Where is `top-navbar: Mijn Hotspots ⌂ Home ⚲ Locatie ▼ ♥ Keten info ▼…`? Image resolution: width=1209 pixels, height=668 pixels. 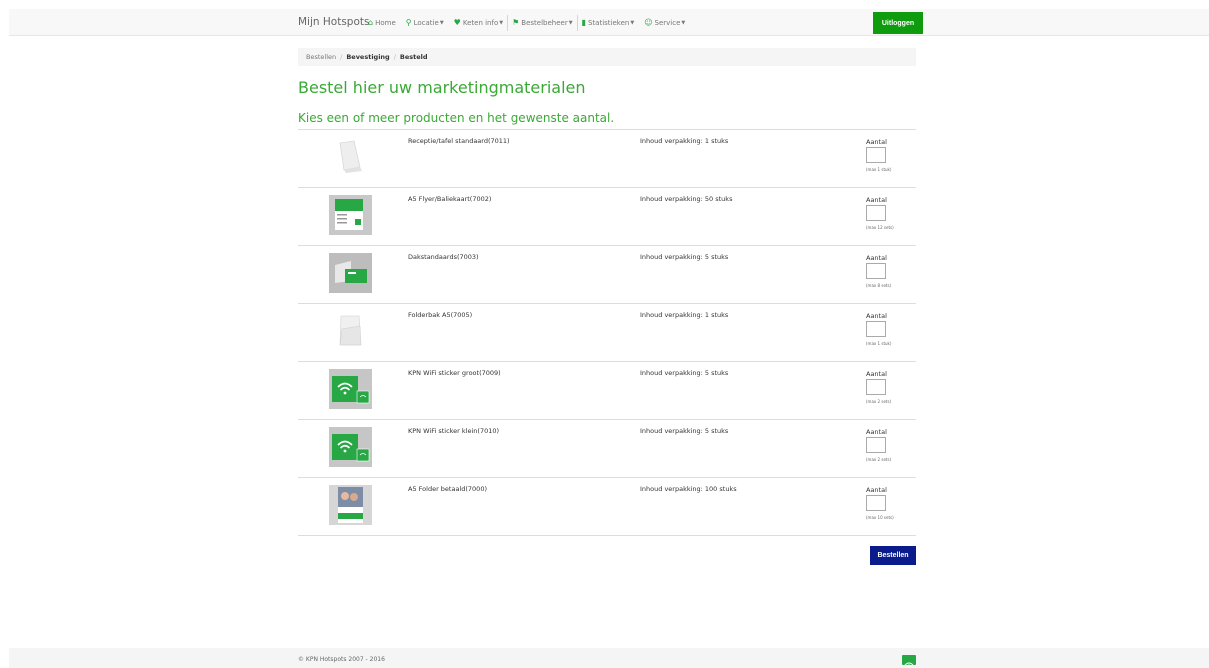
top-navbar: Mijn Hotspots ⌂ Home ⚲ Locatie ▼ ♥ Keten info ▼… is located at coordinates (609, 22).